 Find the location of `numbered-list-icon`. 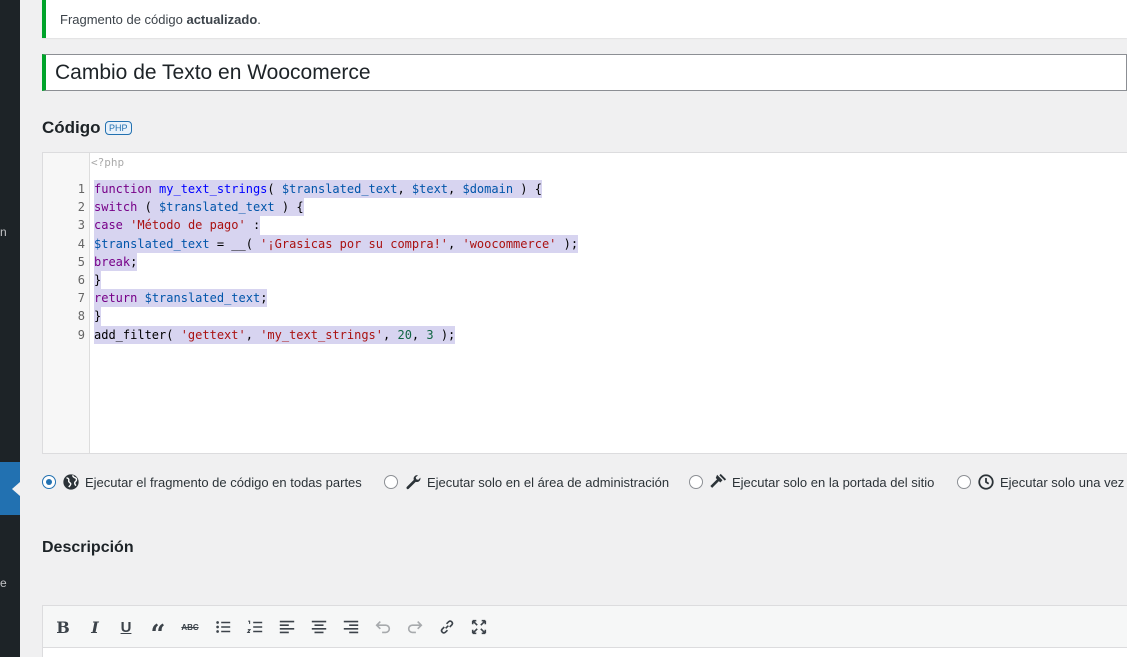

numbered-list-icon is located at coordinates (254, 626).